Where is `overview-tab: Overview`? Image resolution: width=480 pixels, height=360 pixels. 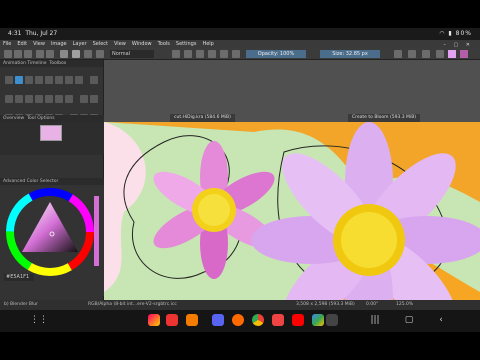
overview-tab: Overview is located at coordinates (13, 118).